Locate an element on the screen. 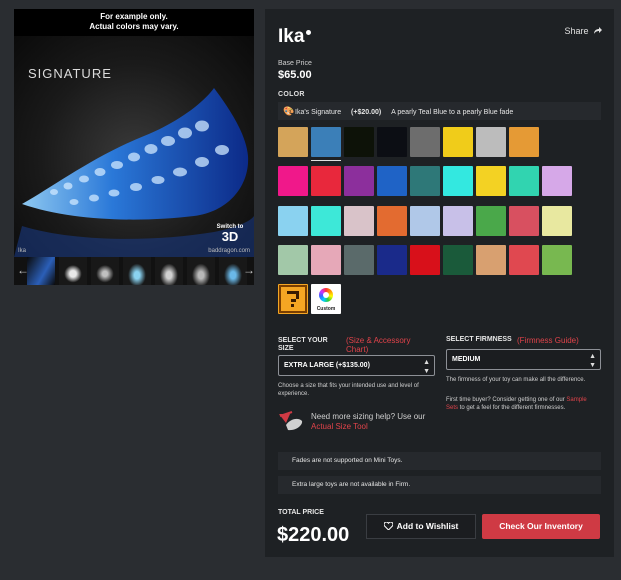 The width and height of the screenshot is (621, 580). selected-color-name: Ika's Signature is located at coordinates (318, 112).